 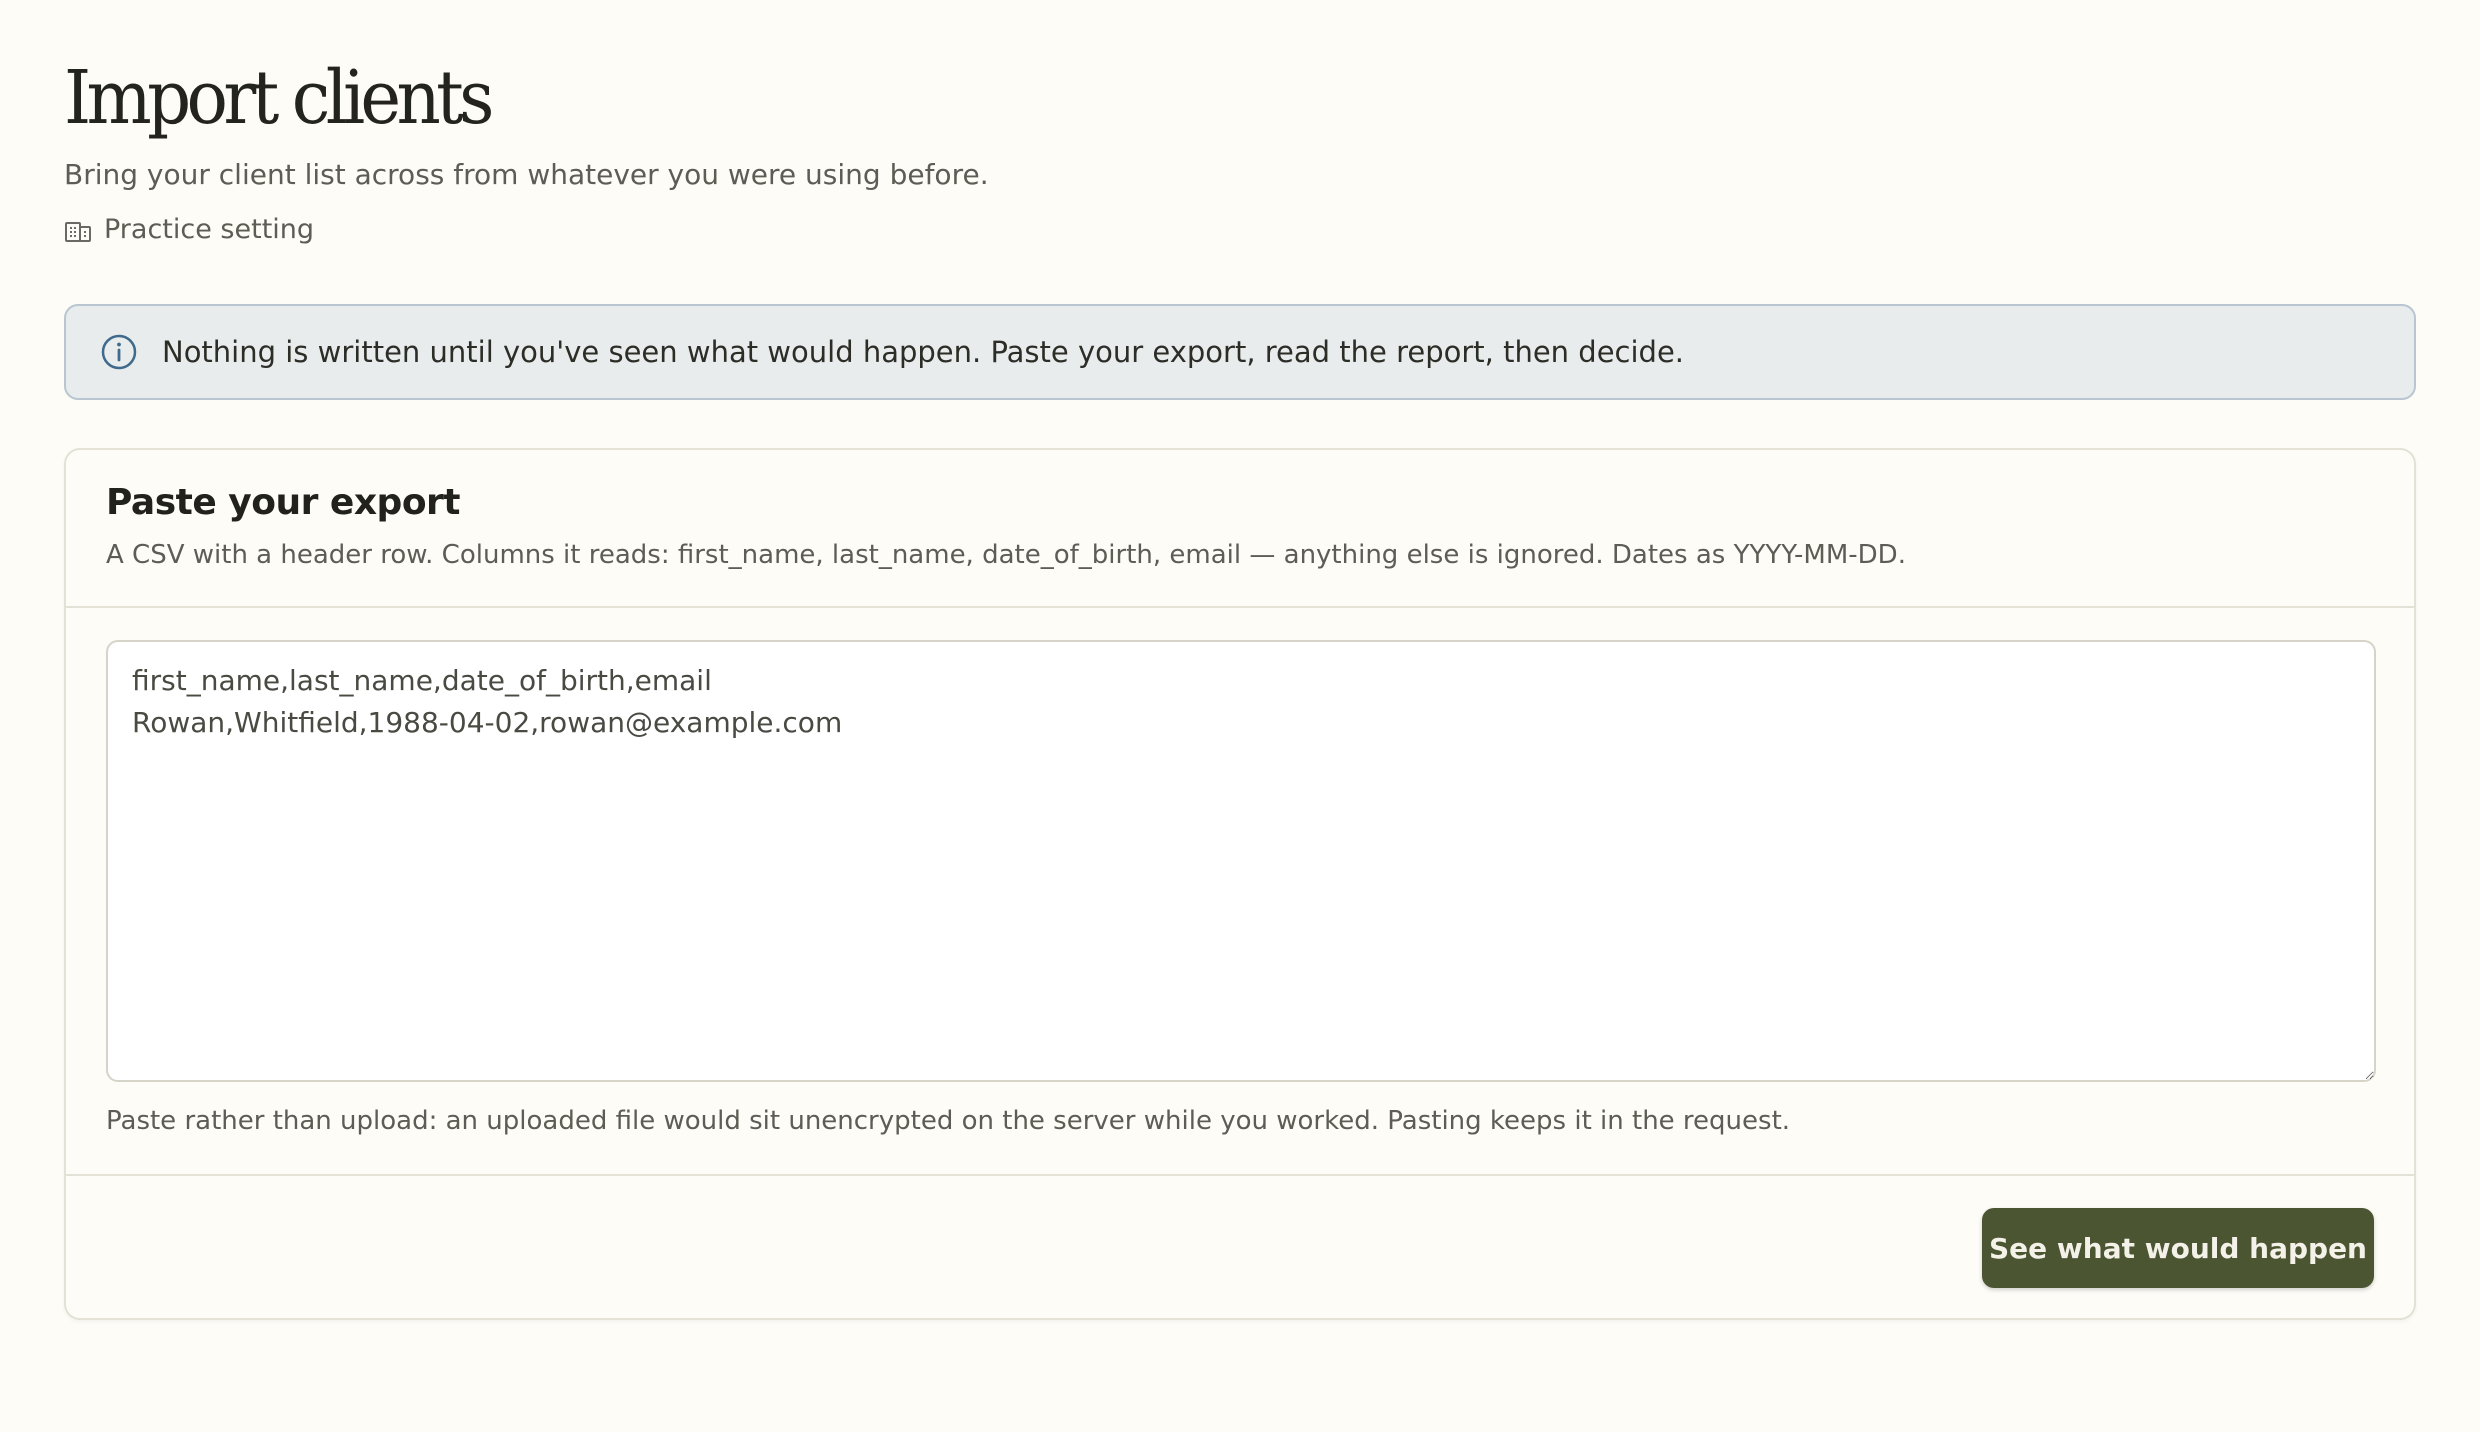 I want to click on building-icon, so click(x=78, y=230).